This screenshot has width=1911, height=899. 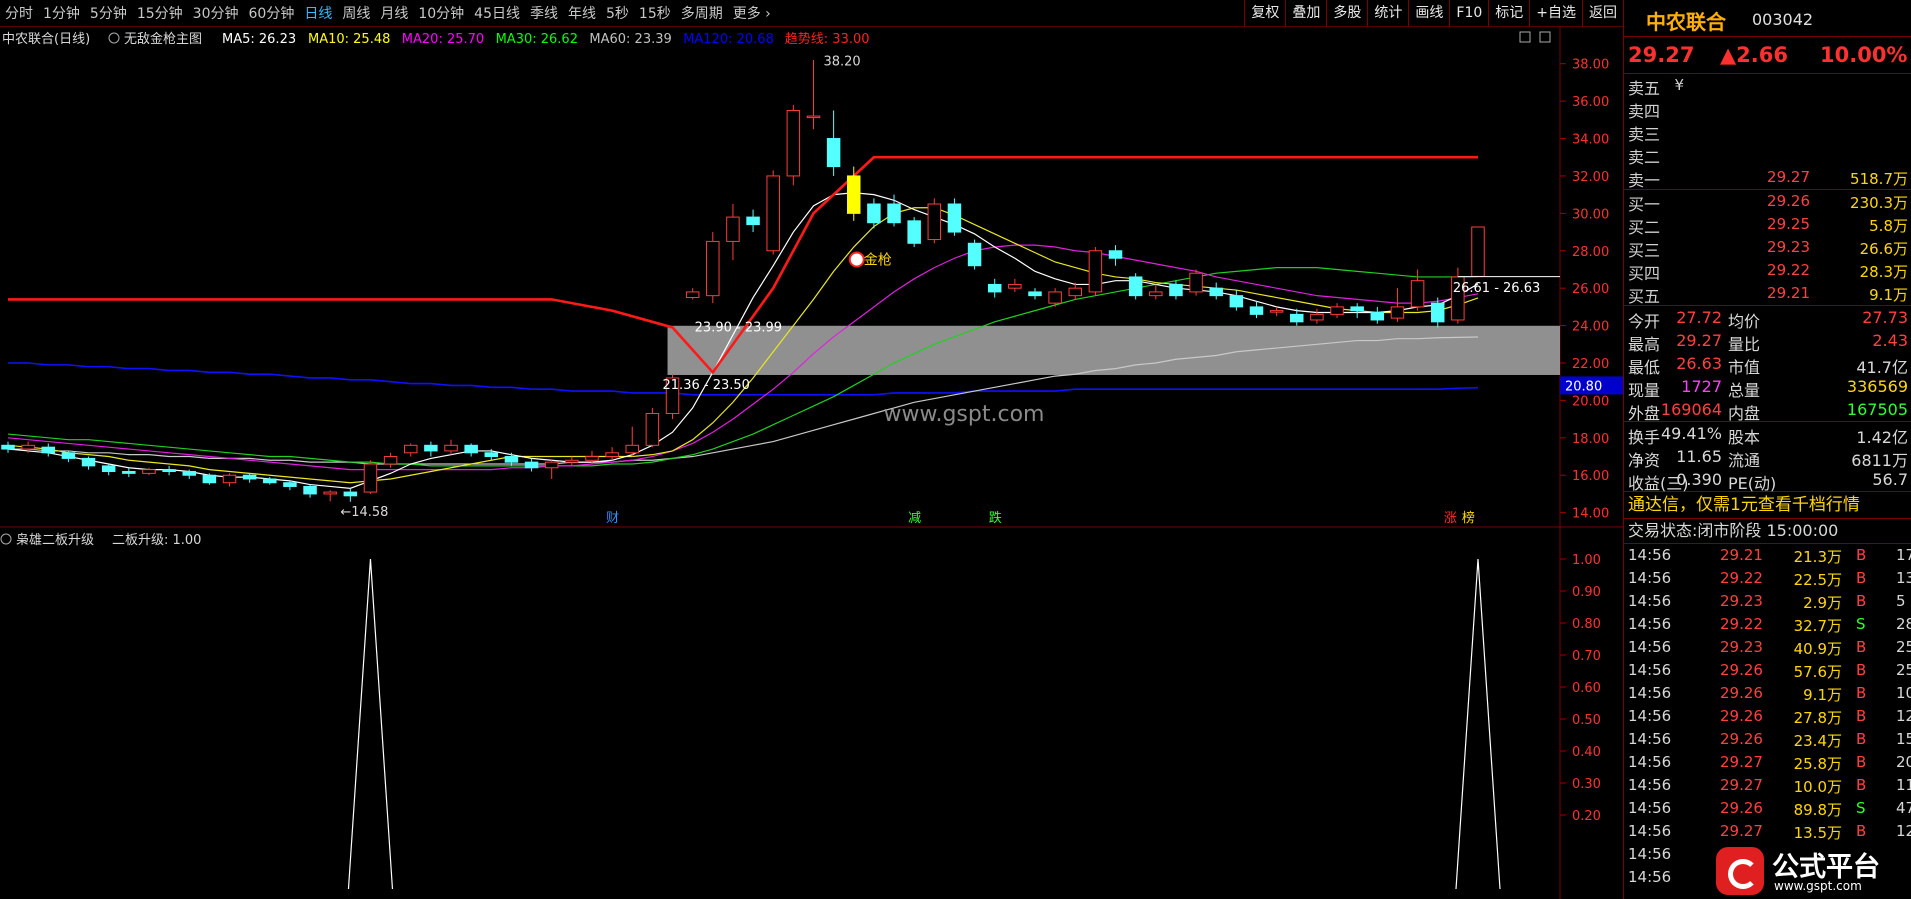 I want to click on tick-row: 14:56 29.26 27.8万 B 12, so click(x=1767, y=716).